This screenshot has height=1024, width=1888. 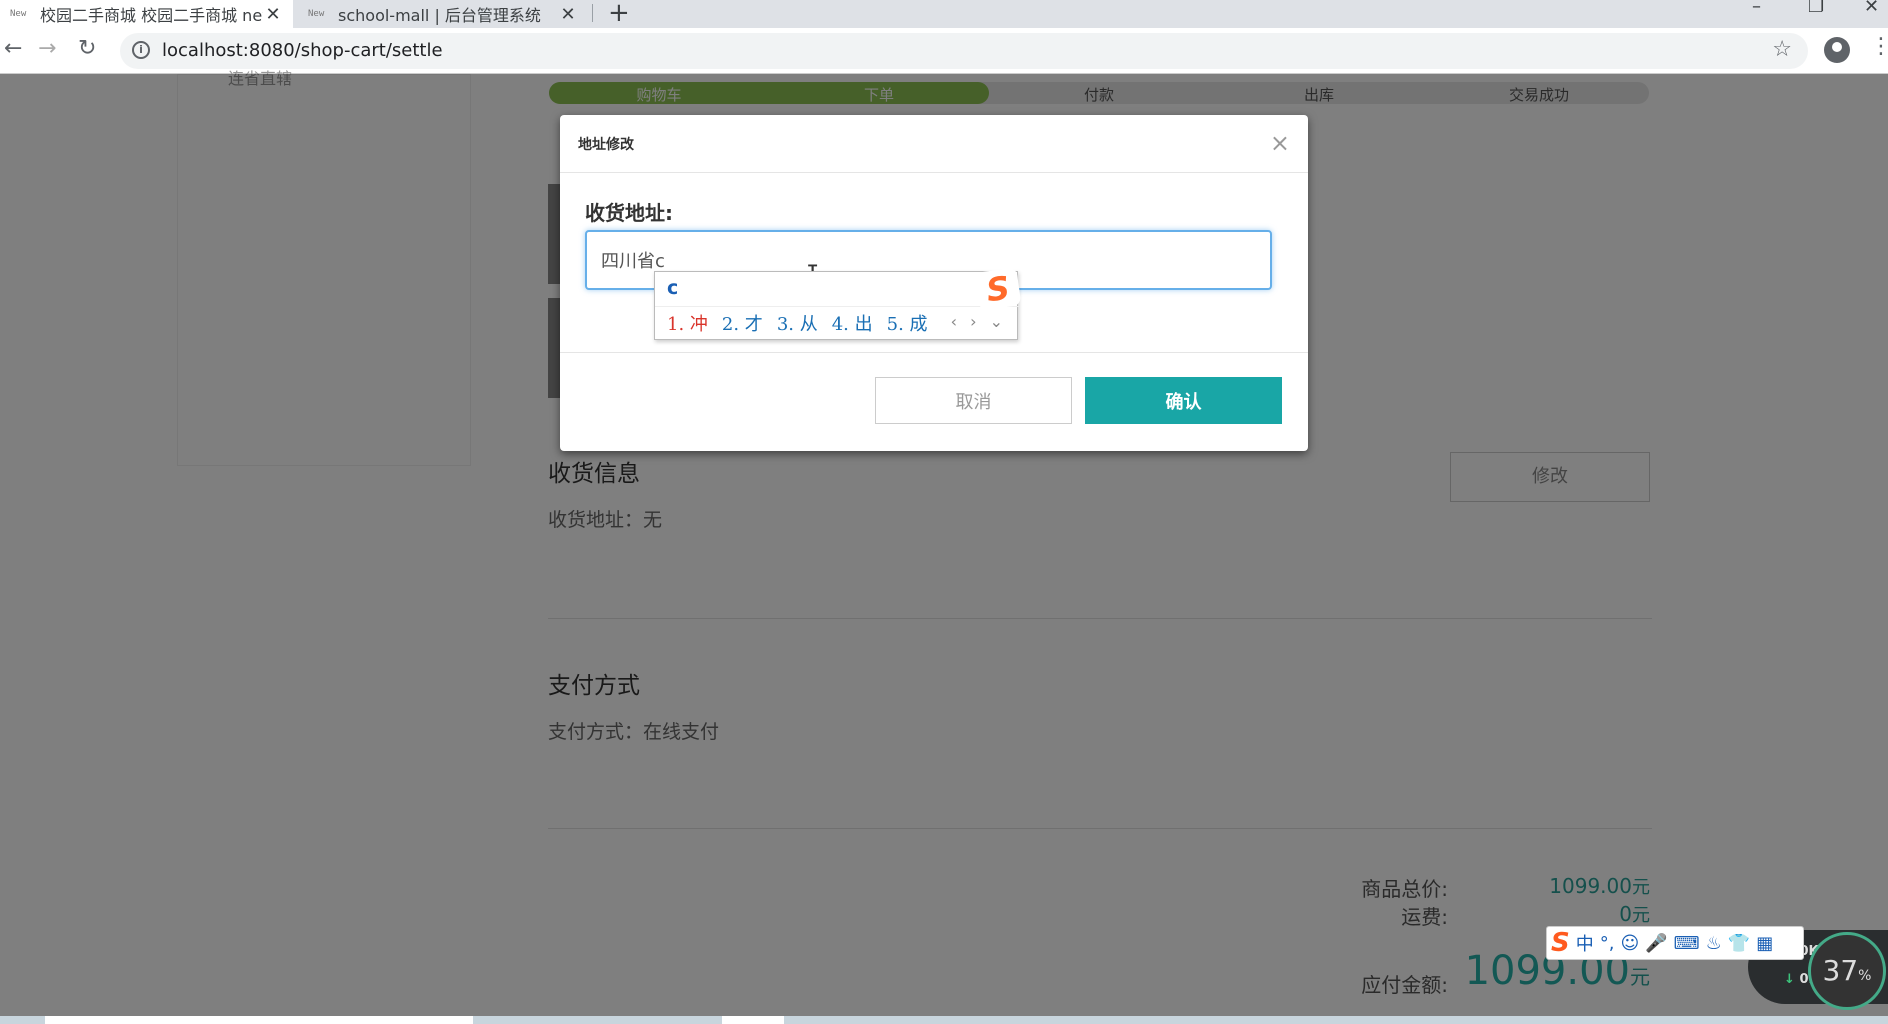 I want to click on back-arrow-icon: ←, so click(x=13, y=48).